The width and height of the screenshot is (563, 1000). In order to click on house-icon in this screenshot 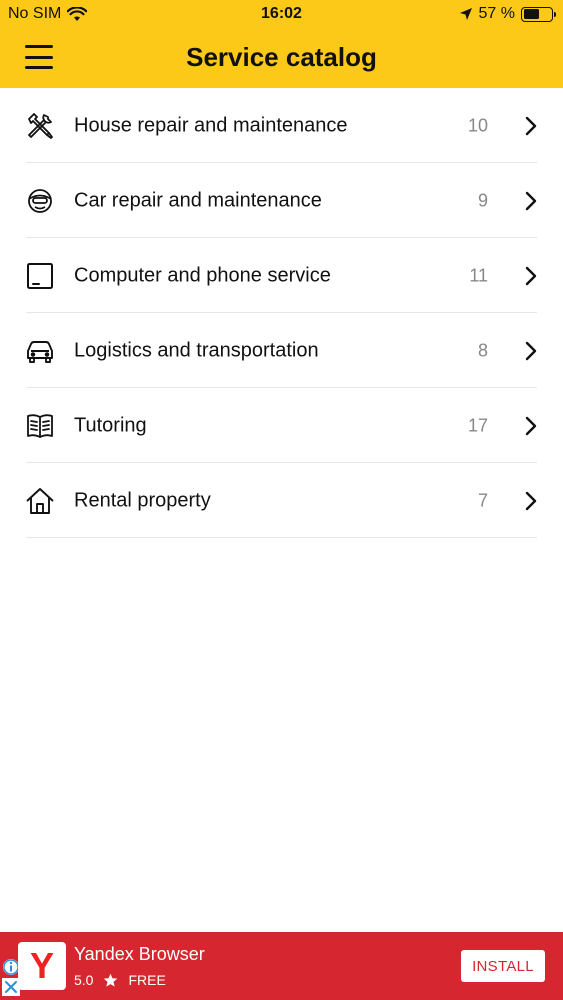, I will do `click(40, 501)`.